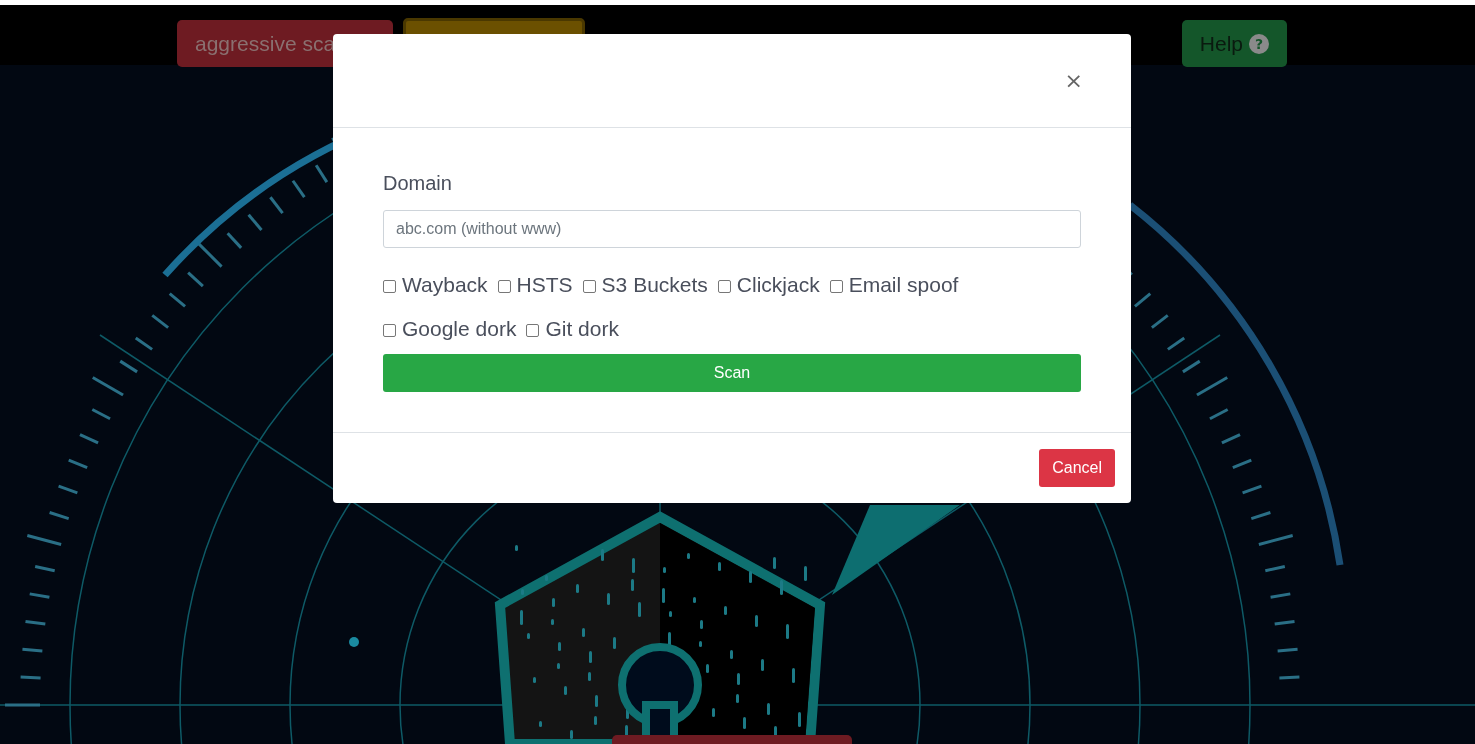 The height and width of the screenshot is (744, 1475). What do you see at coordinates (418, 183) in the screenshot?
I see `domain-label: Domain` at bounding box center [418, 183].